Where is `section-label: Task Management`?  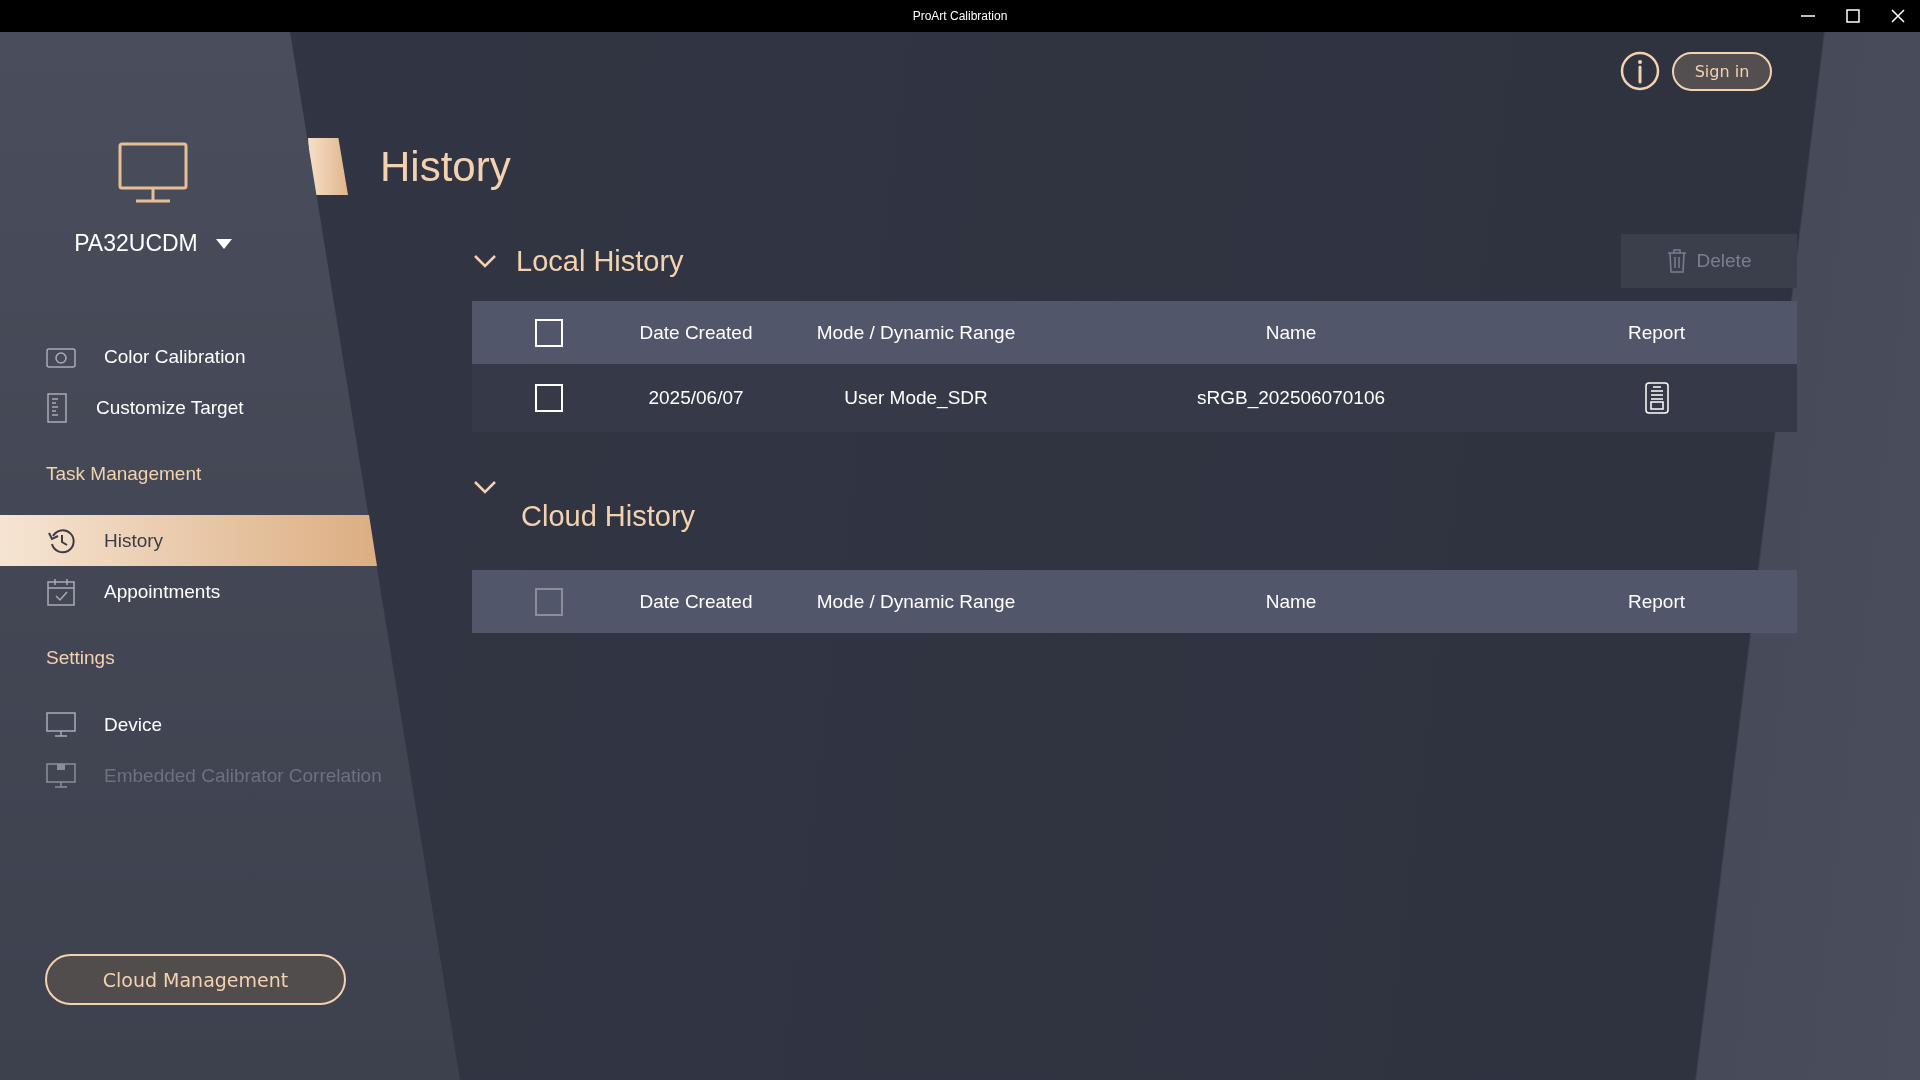
section-label: Task Management is located at coordinates (124, 474).